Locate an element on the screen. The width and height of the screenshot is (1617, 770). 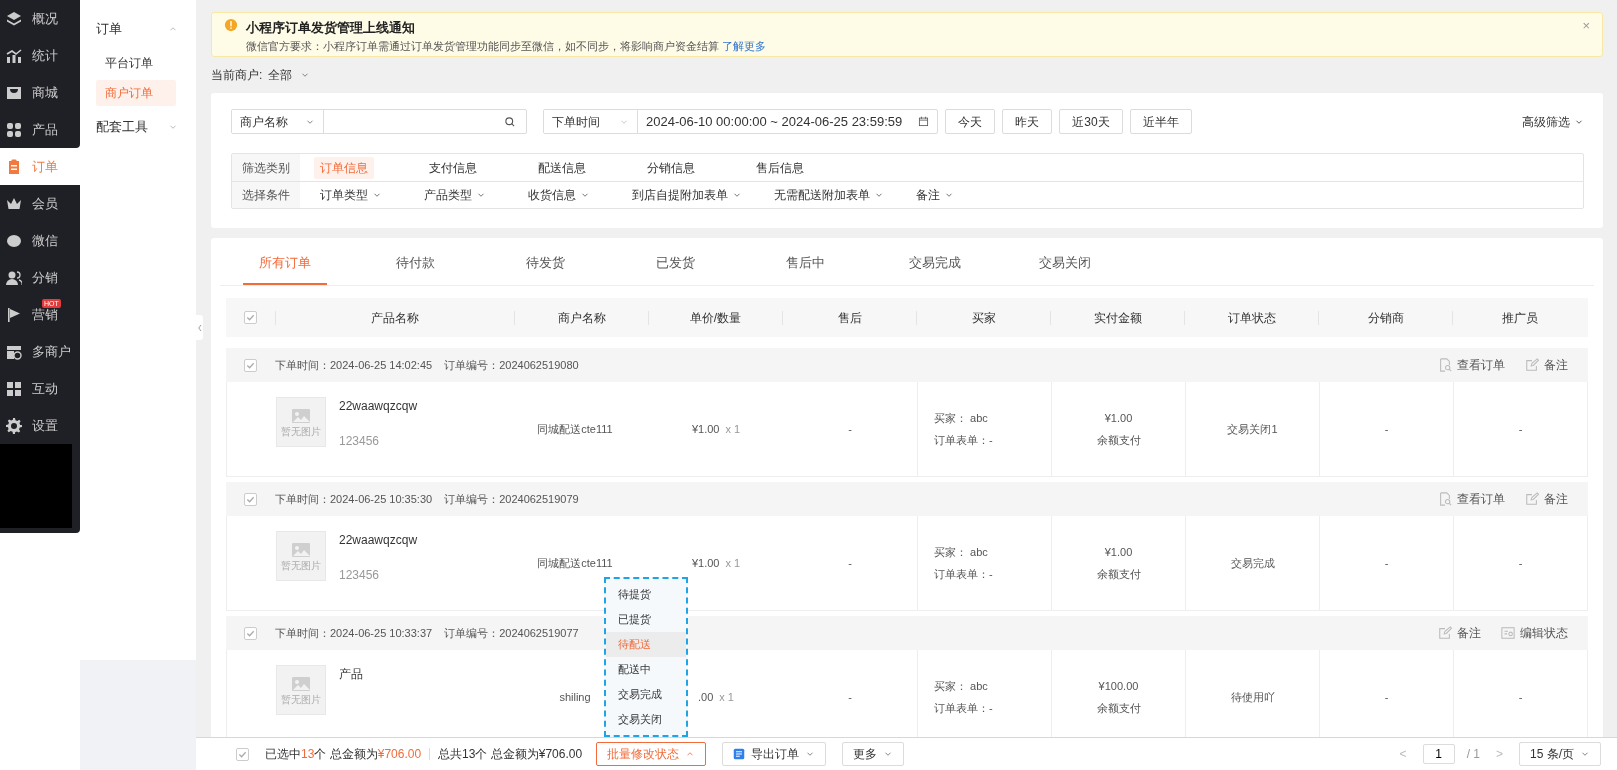
date-range-button: 近30天 is located at coordinates (1091, 121).